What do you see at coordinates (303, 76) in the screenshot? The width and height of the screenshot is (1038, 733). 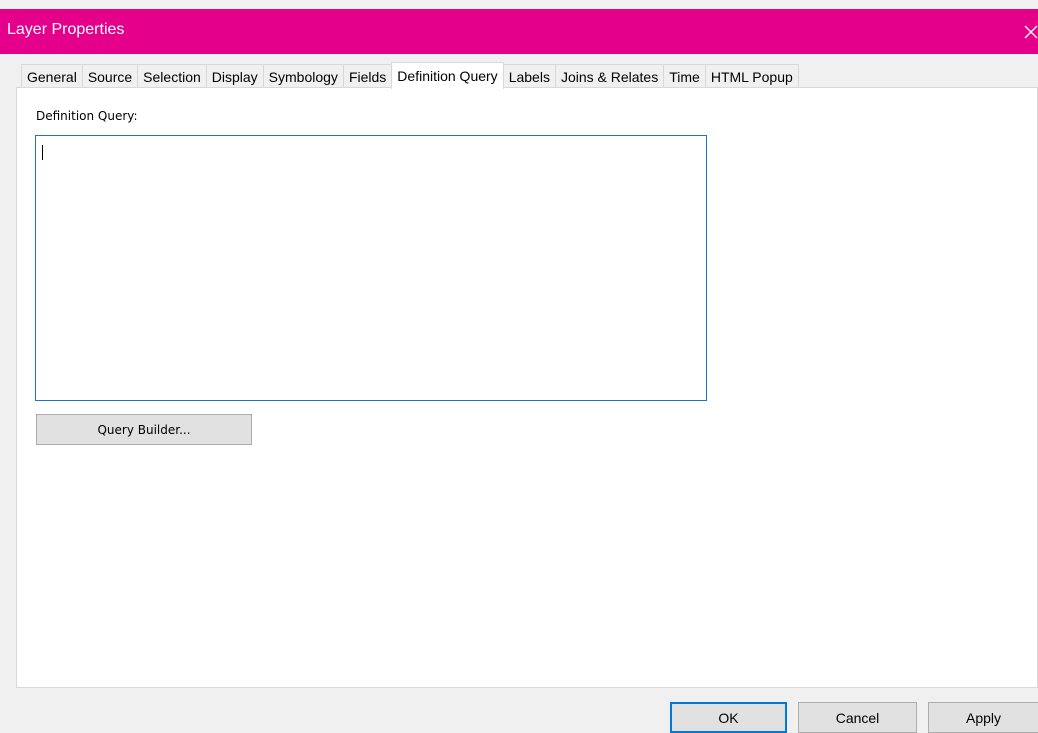 I see `tab-symbology: Symbology` at bounding box center [303, 76].